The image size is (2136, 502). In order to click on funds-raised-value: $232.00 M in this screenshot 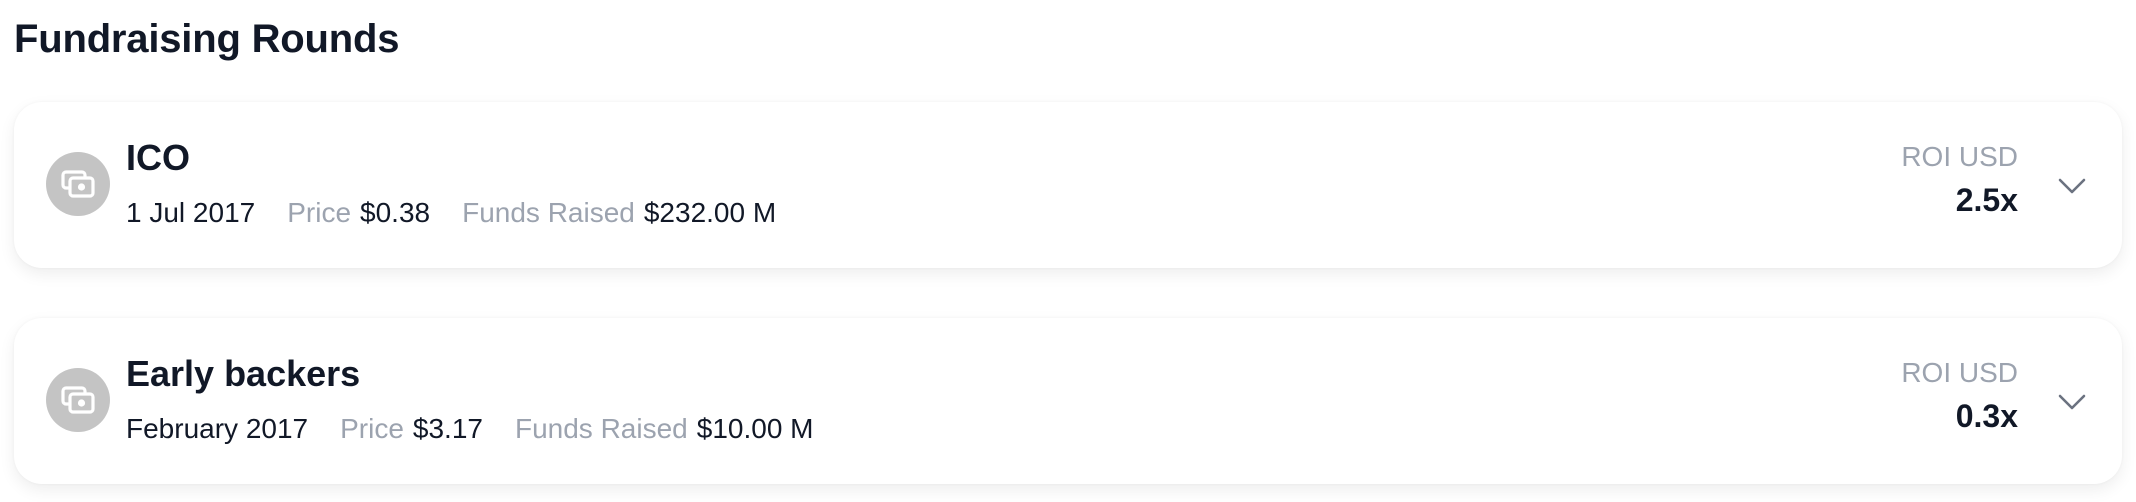, I will do `click(710, 212)`.